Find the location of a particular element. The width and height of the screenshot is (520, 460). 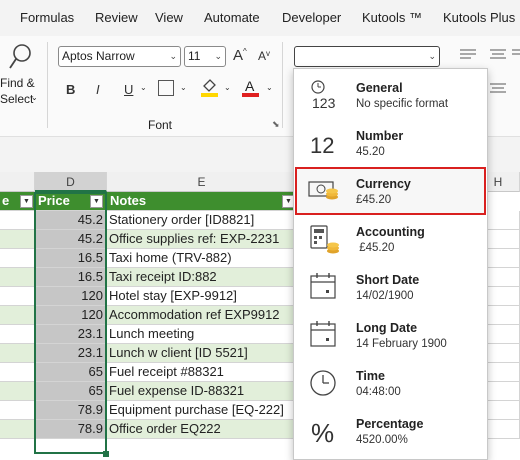

format-option-percentage: % Percentage 4520.00% is located at coordinates (390, 431).